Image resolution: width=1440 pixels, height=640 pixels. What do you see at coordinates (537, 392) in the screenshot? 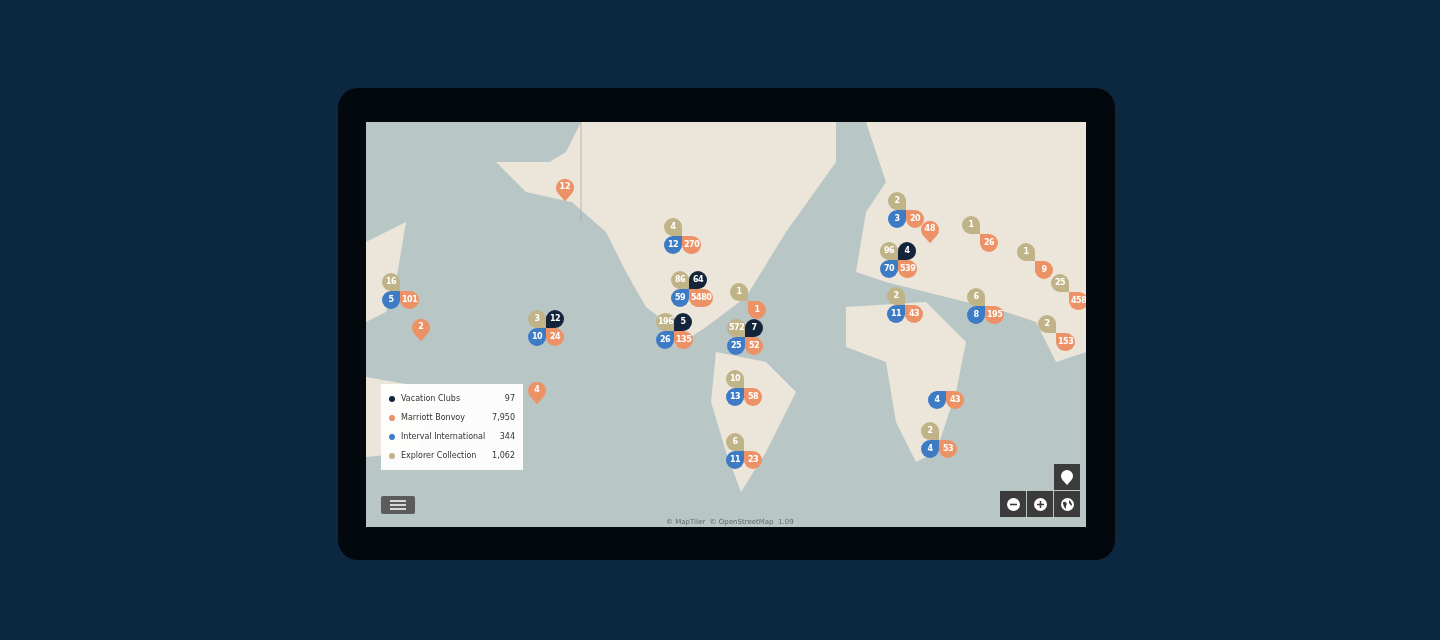
I see `map-pin: 4` at bounding box center [537, 392].